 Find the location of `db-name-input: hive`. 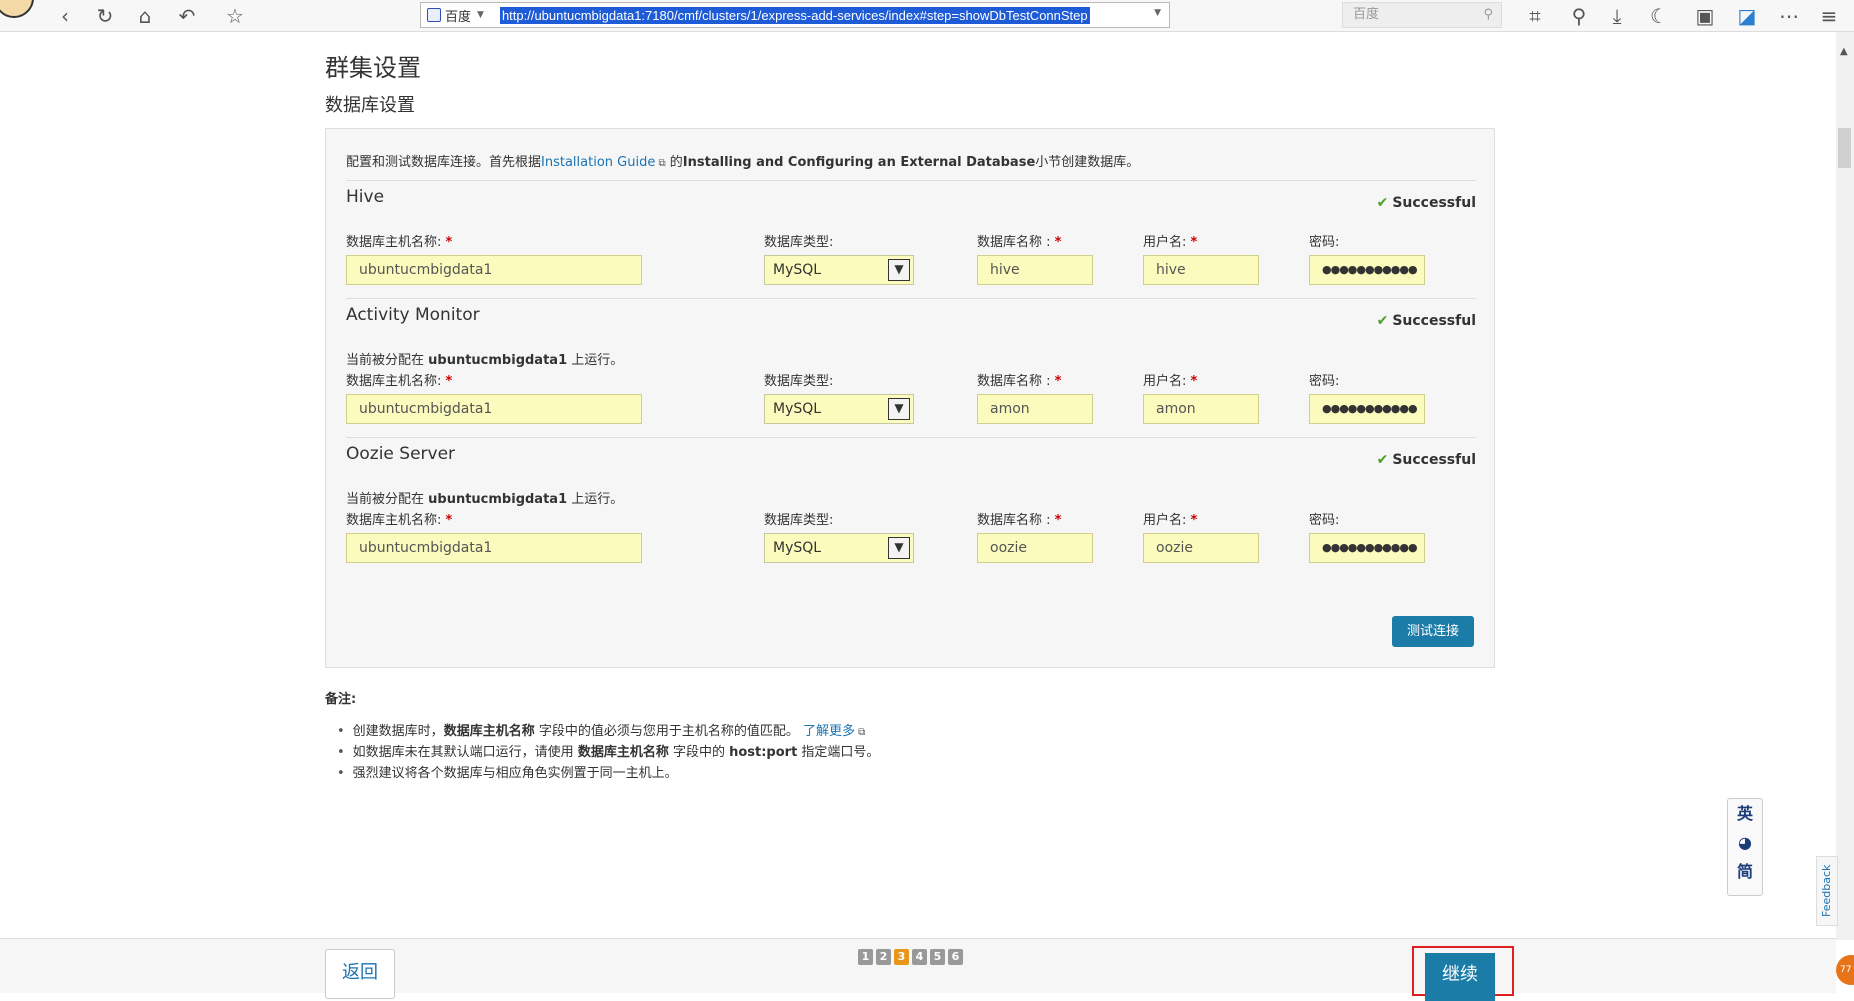

db-name-input: hive is located at coordinates (1035, 270).